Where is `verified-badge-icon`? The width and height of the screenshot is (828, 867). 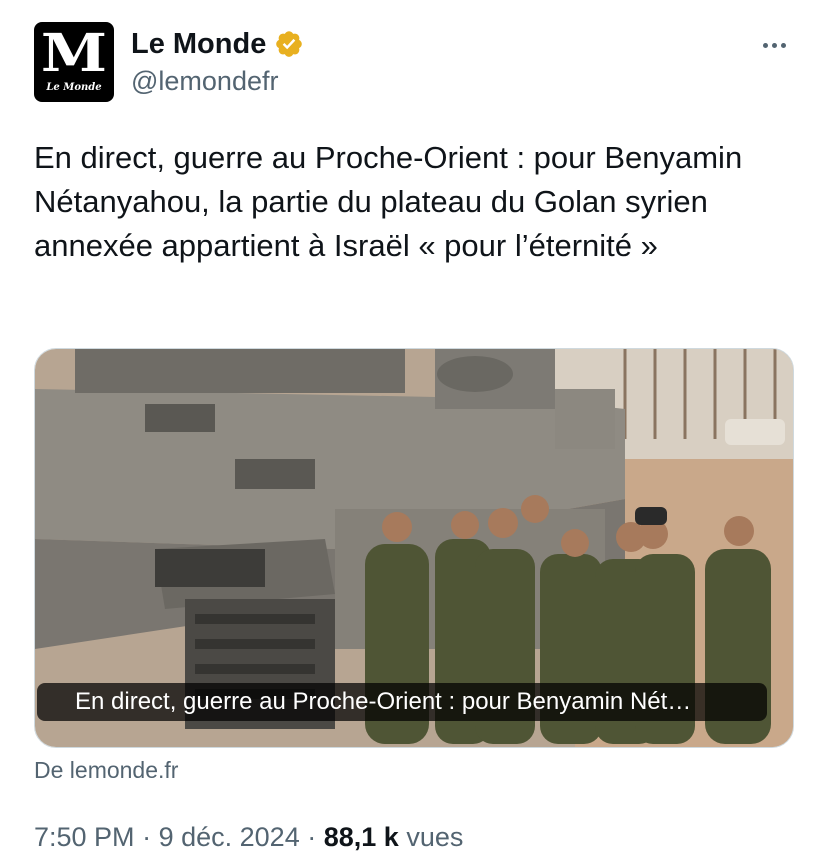 verified-badge-icon is located at coordinates (289, 44).